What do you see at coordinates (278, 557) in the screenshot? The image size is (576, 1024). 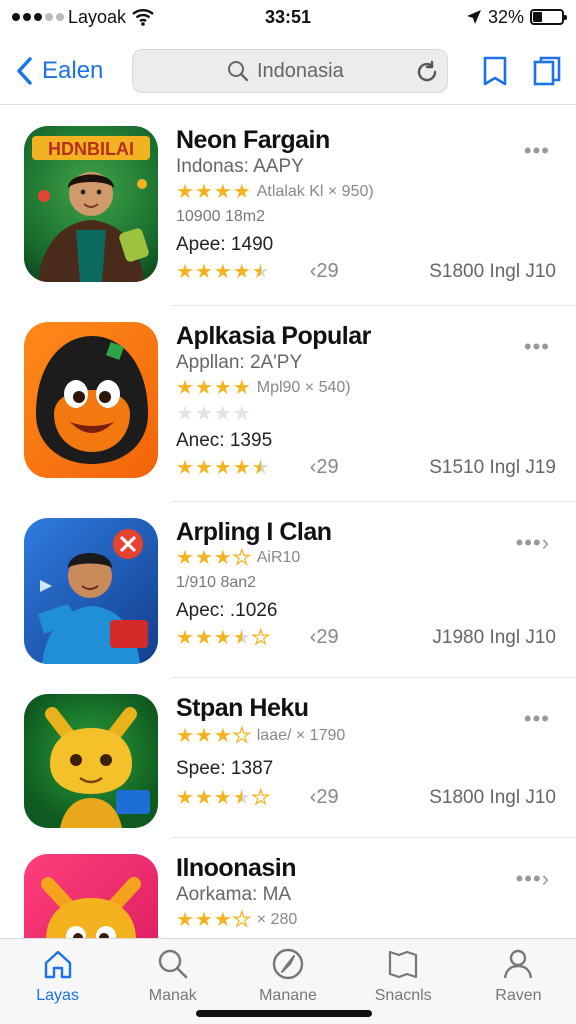 I see `rating-text: AiR10` at bounding box center [278, 557].